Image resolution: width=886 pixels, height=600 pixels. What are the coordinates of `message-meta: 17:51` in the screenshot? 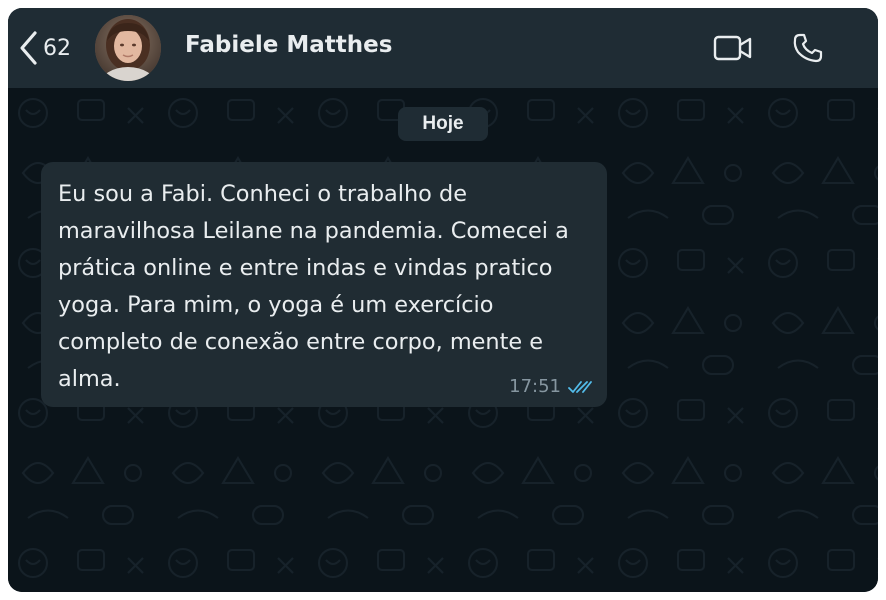 It's located at (551, 386).